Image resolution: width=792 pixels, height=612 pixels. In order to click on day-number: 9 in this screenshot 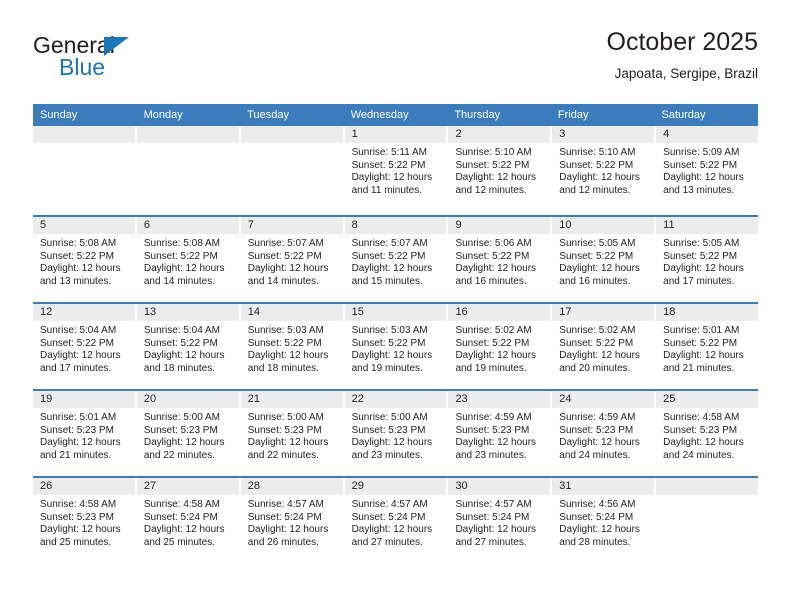, I will do `click(499, 225)`.